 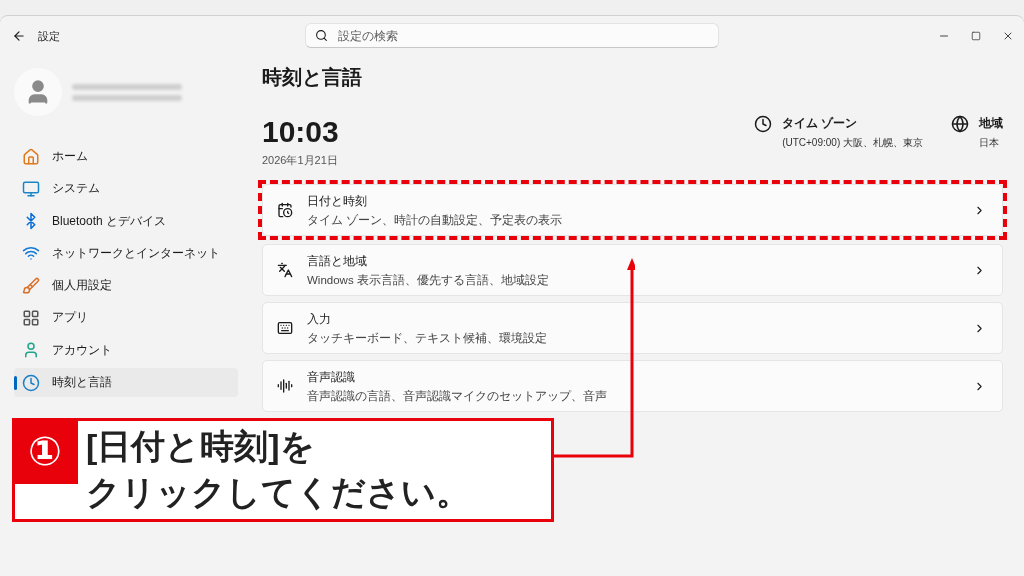 What do you see at coordinates (126, 318) in the screenshot?
I see `sidebar-item: アプリ` at bounding box center [126, 318].